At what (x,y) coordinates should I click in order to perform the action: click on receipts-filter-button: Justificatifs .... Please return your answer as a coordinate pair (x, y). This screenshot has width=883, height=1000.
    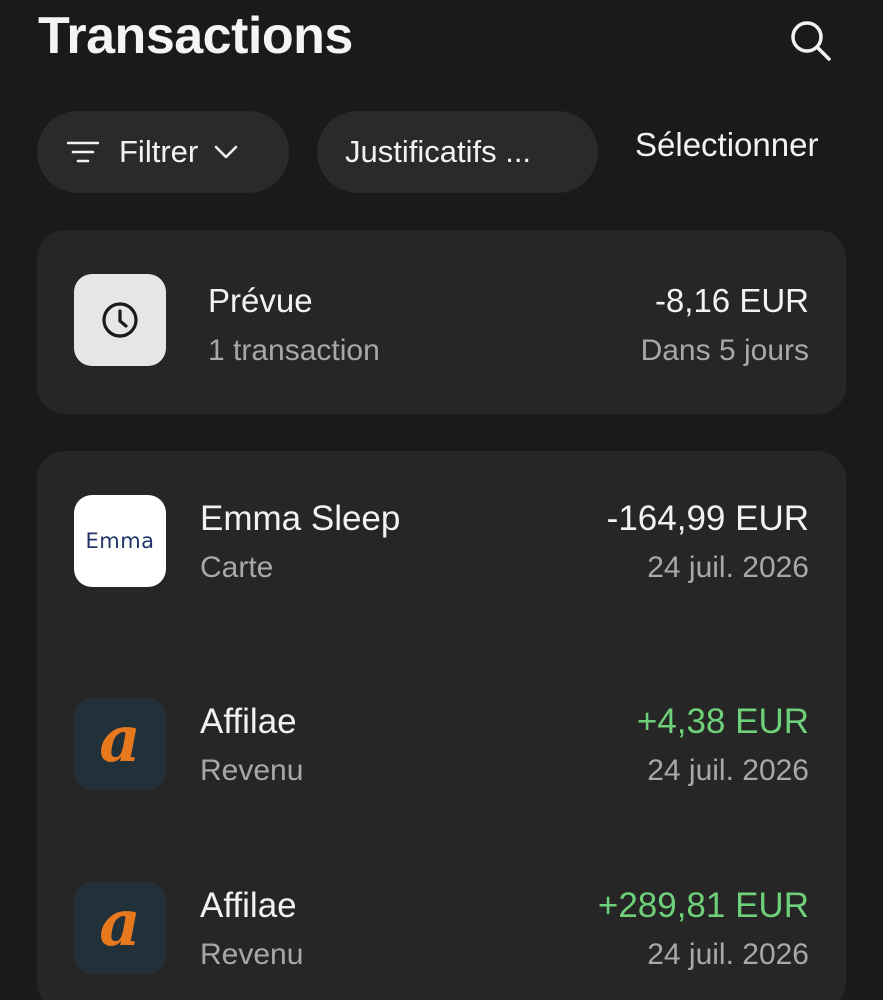
    Looking at the image, I should click on (457, 152).